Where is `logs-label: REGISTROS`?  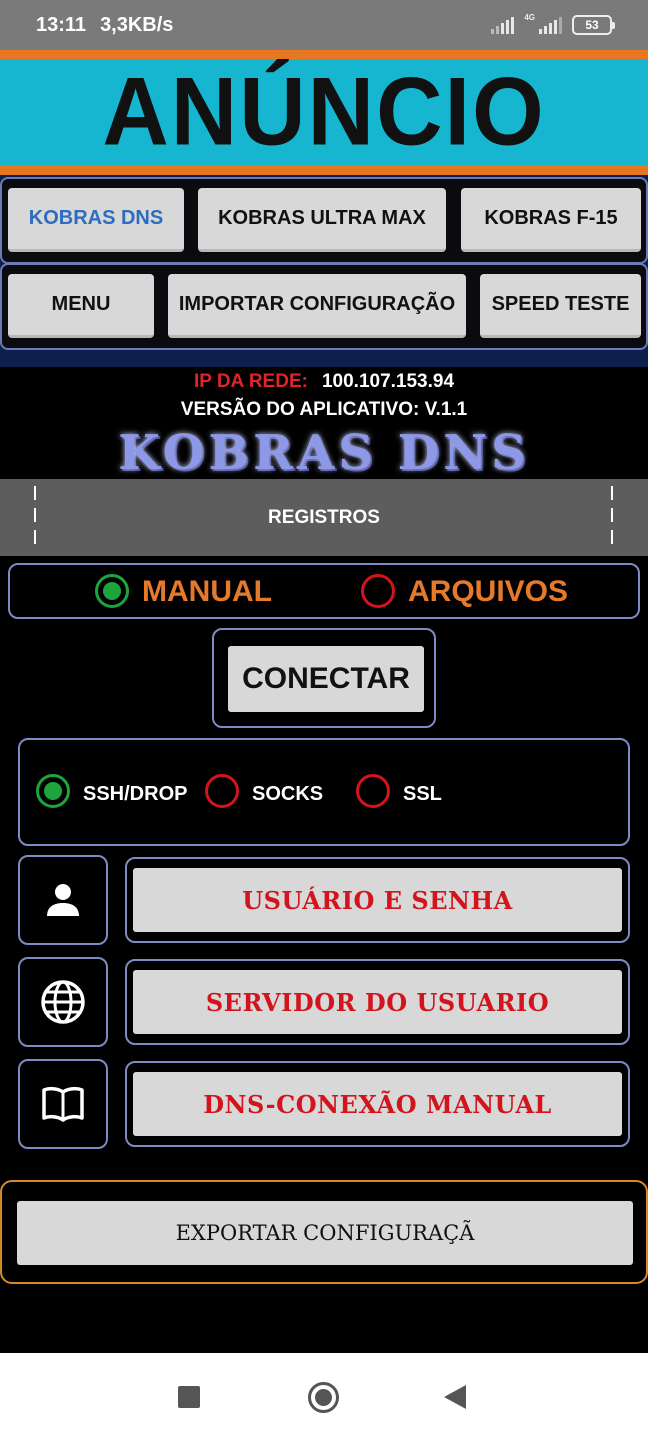 logs-label: REGISTROS is located at coordinates (324, 517).